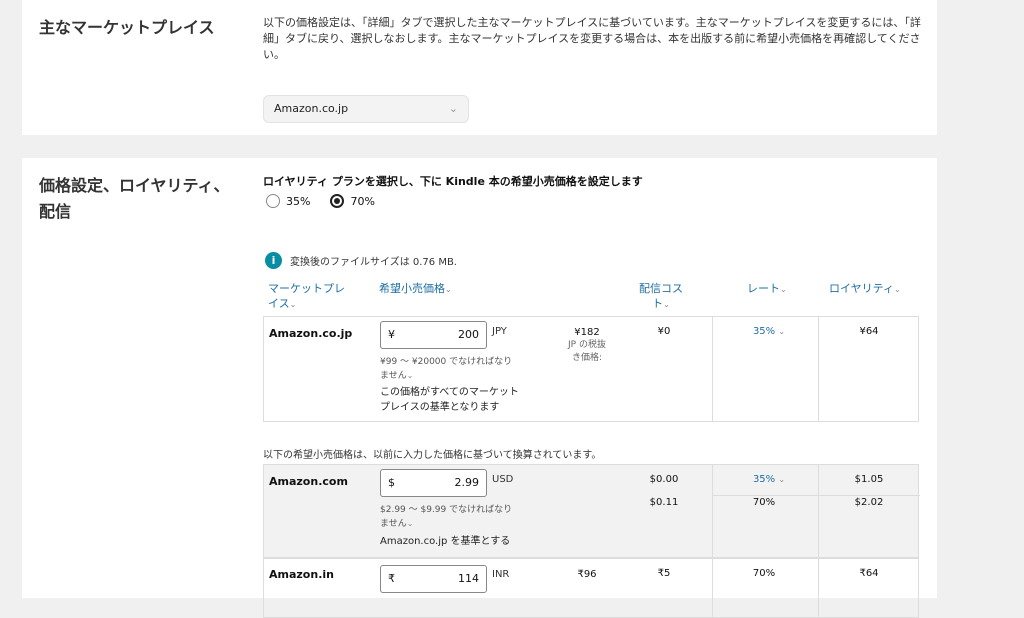  I want to click on header-royalty: ロイヤリティ⌄, so click(865, 289).